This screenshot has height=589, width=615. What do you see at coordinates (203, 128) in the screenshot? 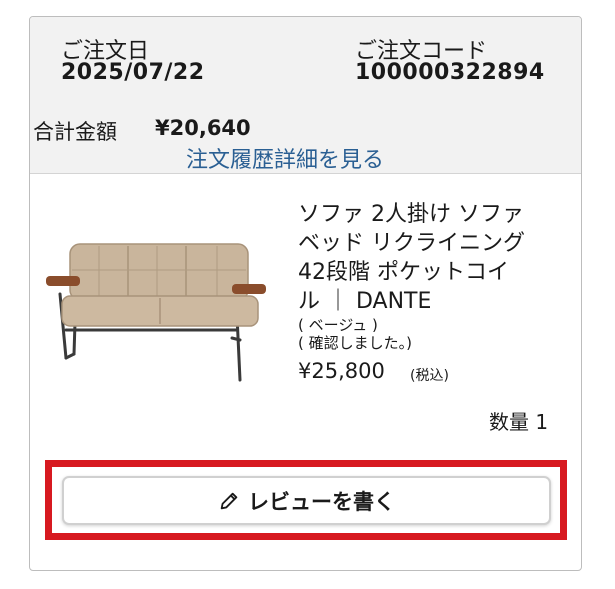
I see `total-amount-value: ¥20,640` at bounding box center [203, 128].